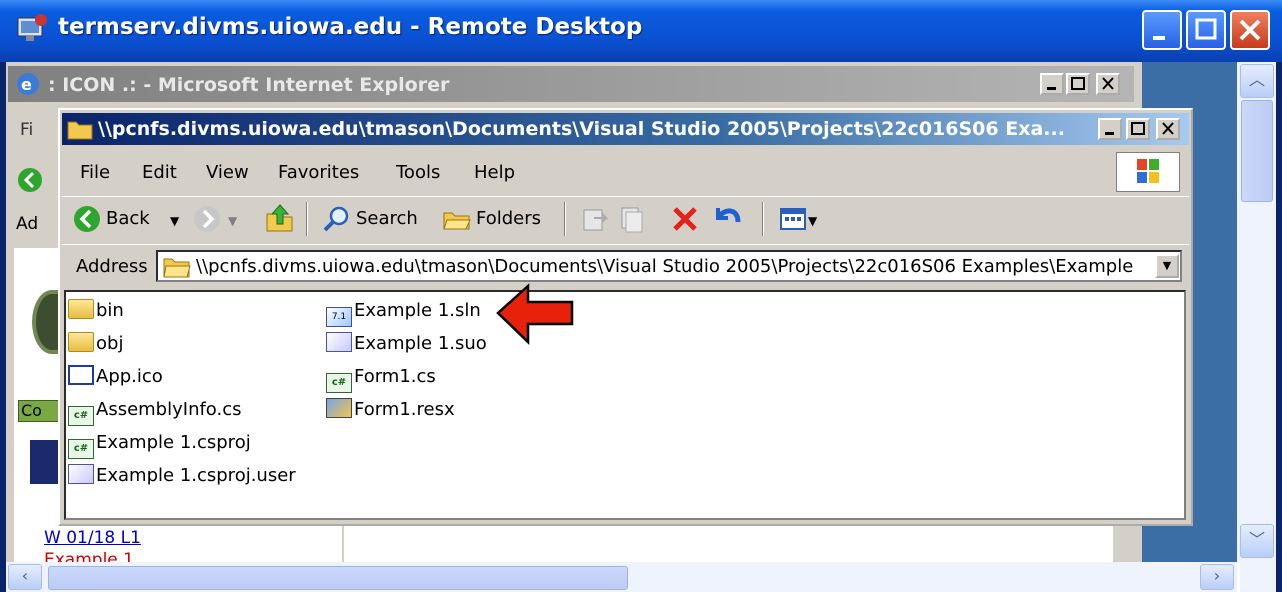 The width and height of the screenshot is (1282, 592). I want to click on forward-dropdown-icon: ▼, so click(232, 221).